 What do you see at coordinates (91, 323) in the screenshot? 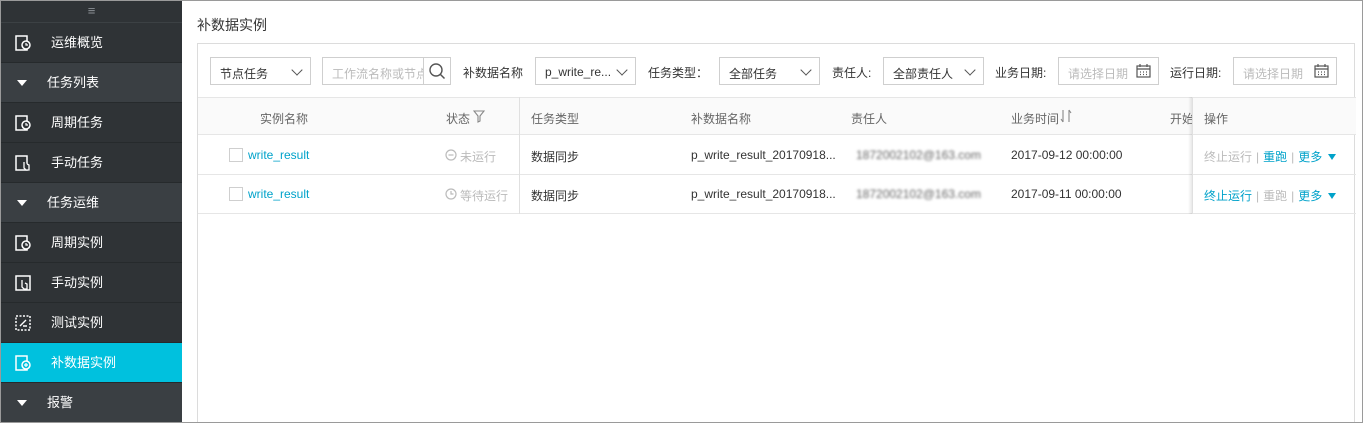
I see `sidebar-item-test-instance: 测试实例` at bounding box center [91, 323].